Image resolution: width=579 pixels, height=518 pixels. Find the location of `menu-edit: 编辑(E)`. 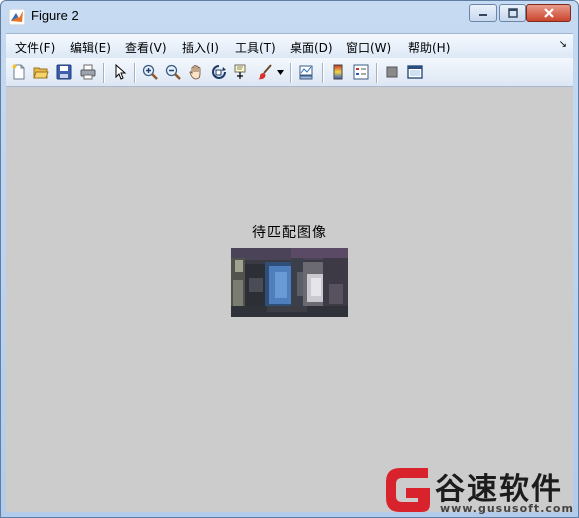

menu-edit: 编辑(E) is located at coordinates (90, 47).